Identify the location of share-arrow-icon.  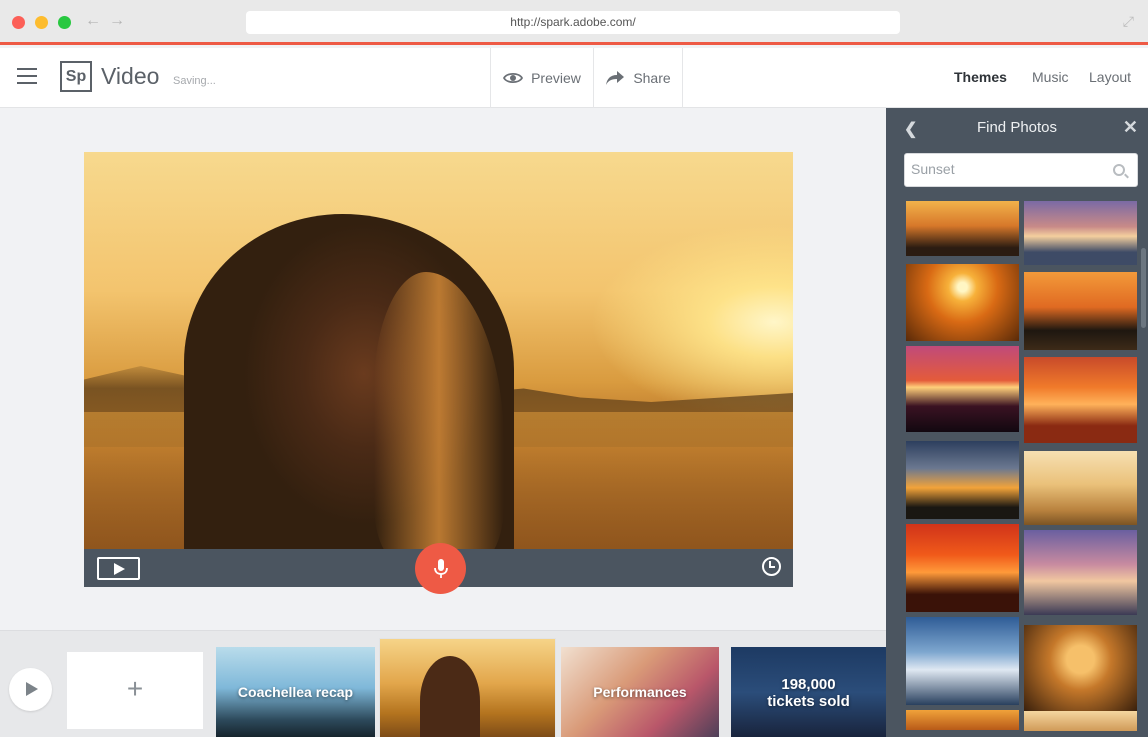
(615, 78).